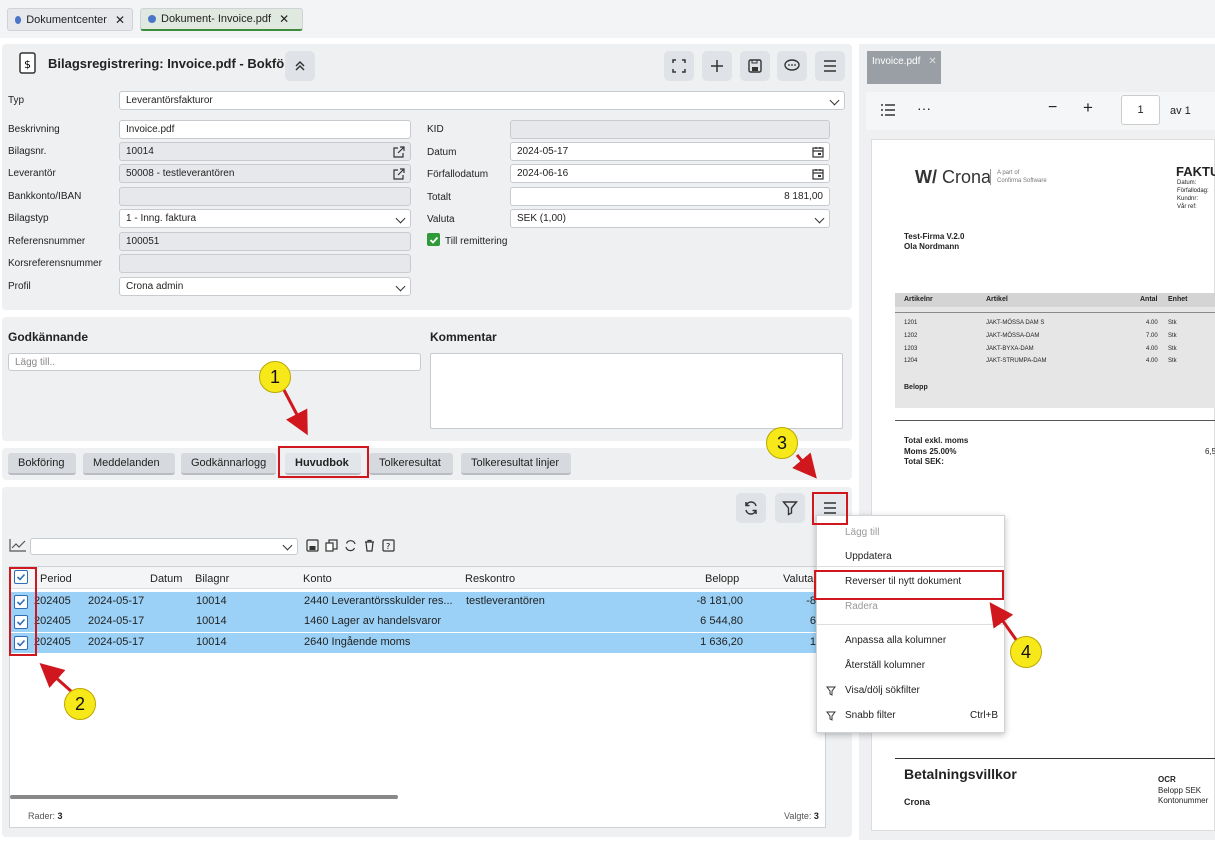  What do you see at coordinates (80, 704) in the screenshot?
I see `step-badge-2: 2` at bounding box center [80, 704].